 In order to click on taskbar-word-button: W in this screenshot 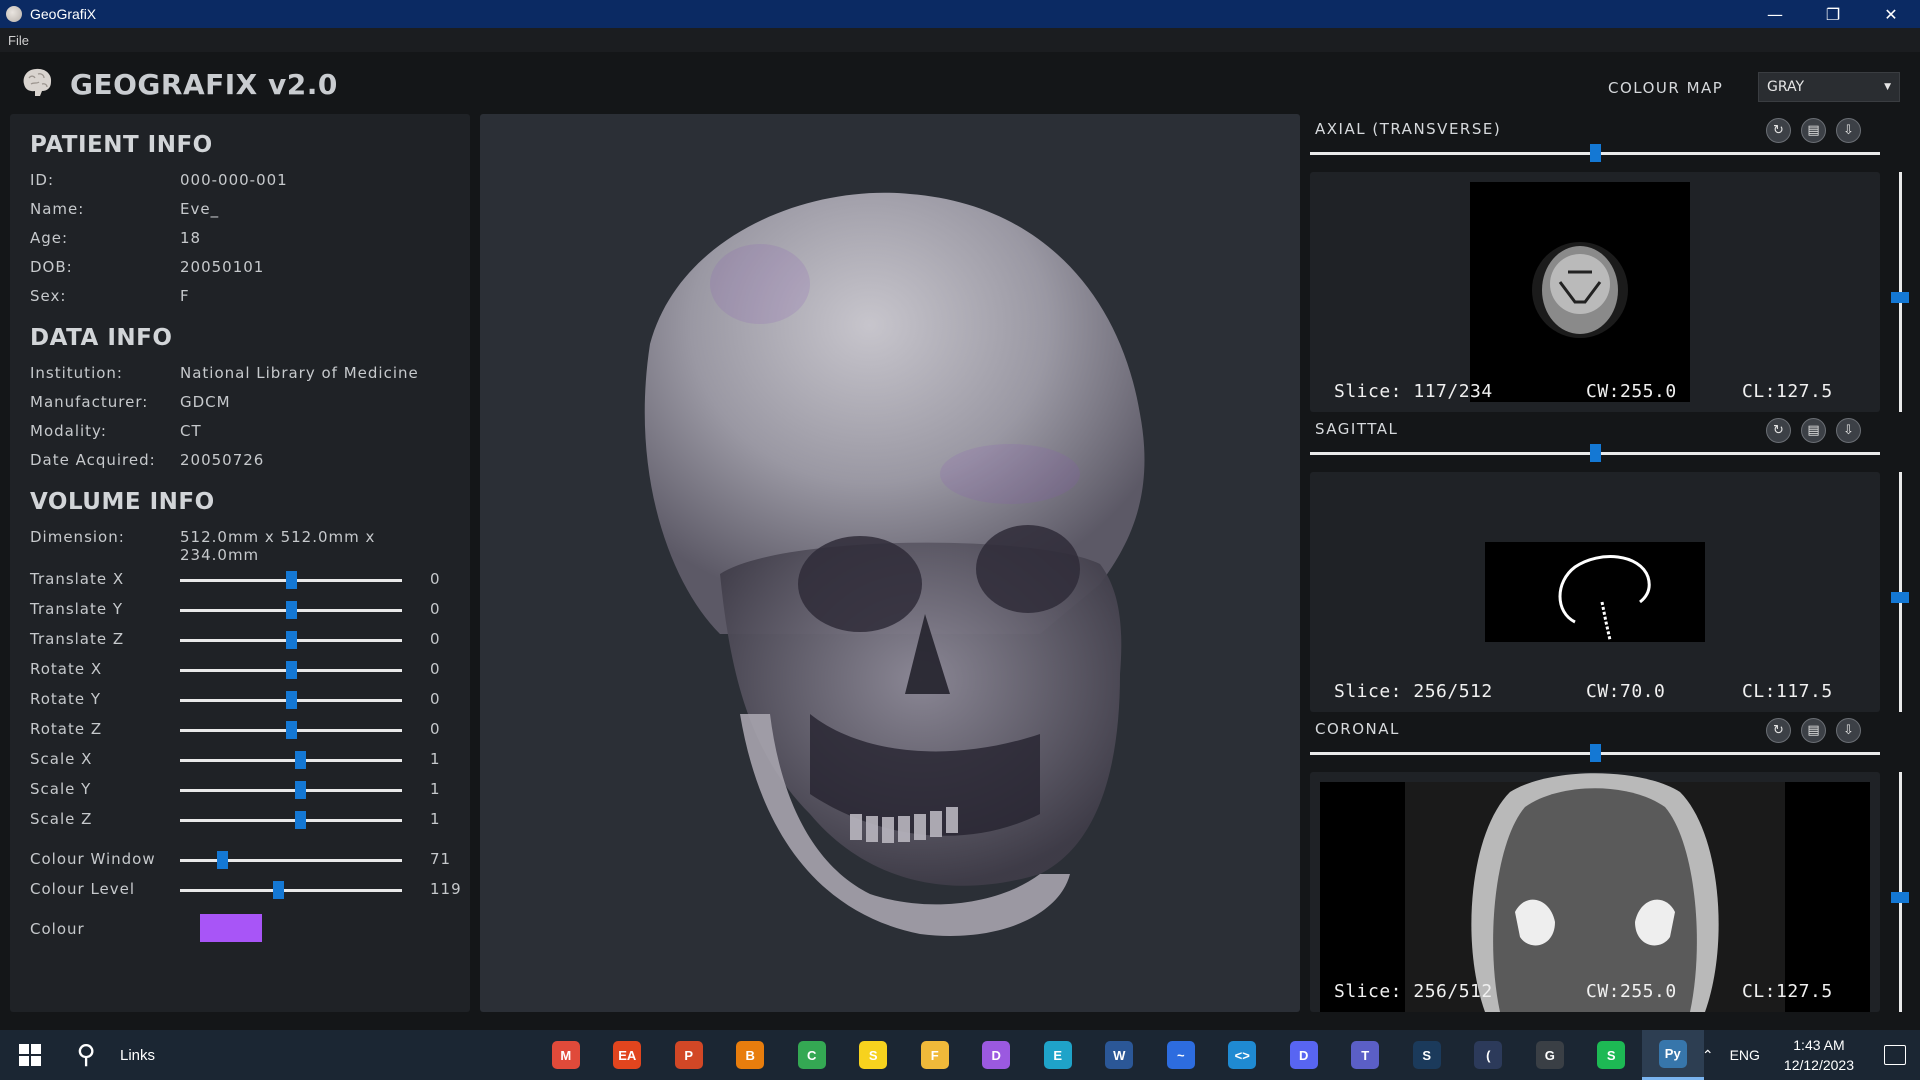, I will do `click(1120, 1055)`.